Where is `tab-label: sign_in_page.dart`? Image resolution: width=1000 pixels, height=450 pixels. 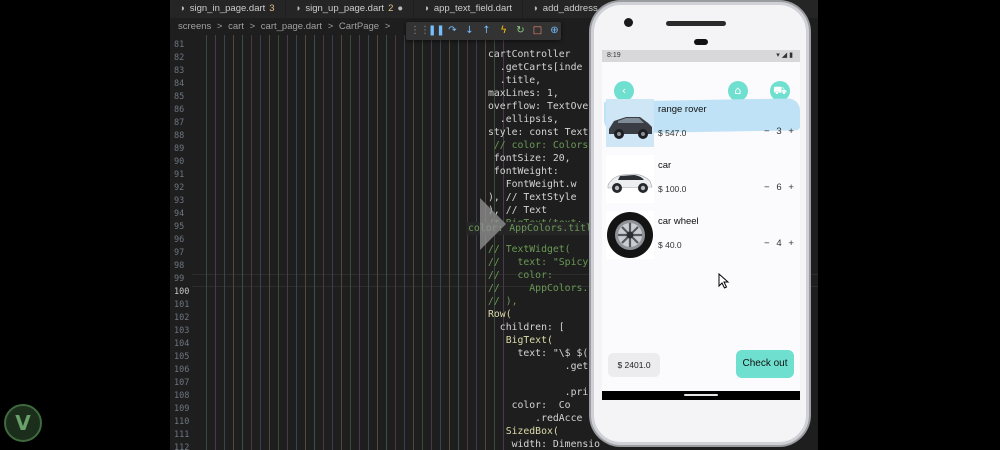
tab-label: sign_in_page.dart is located at coordinates (227, 8).